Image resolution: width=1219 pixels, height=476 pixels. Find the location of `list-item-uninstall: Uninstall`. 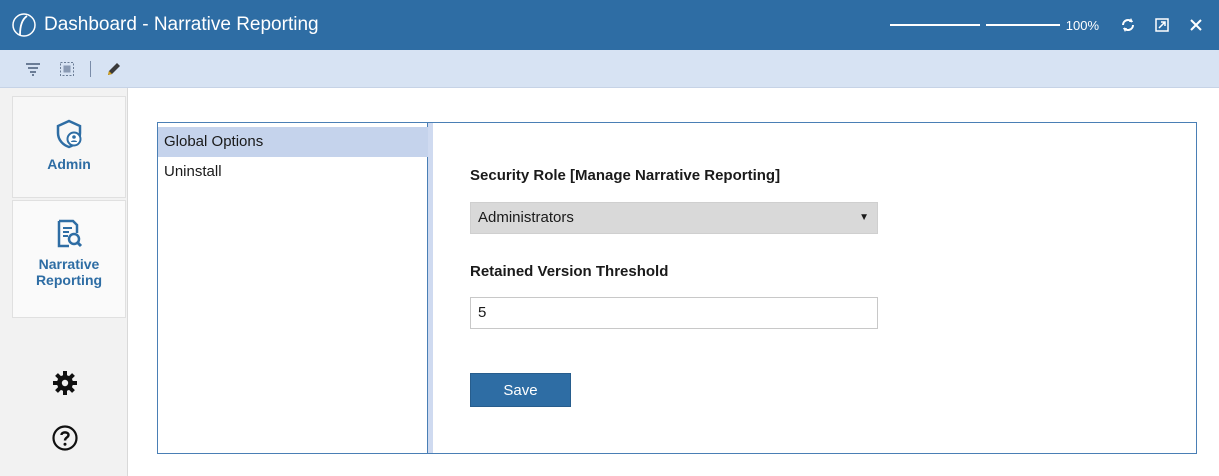

list-item-uninstall: Uninstall is located at coordinates (292, 172).